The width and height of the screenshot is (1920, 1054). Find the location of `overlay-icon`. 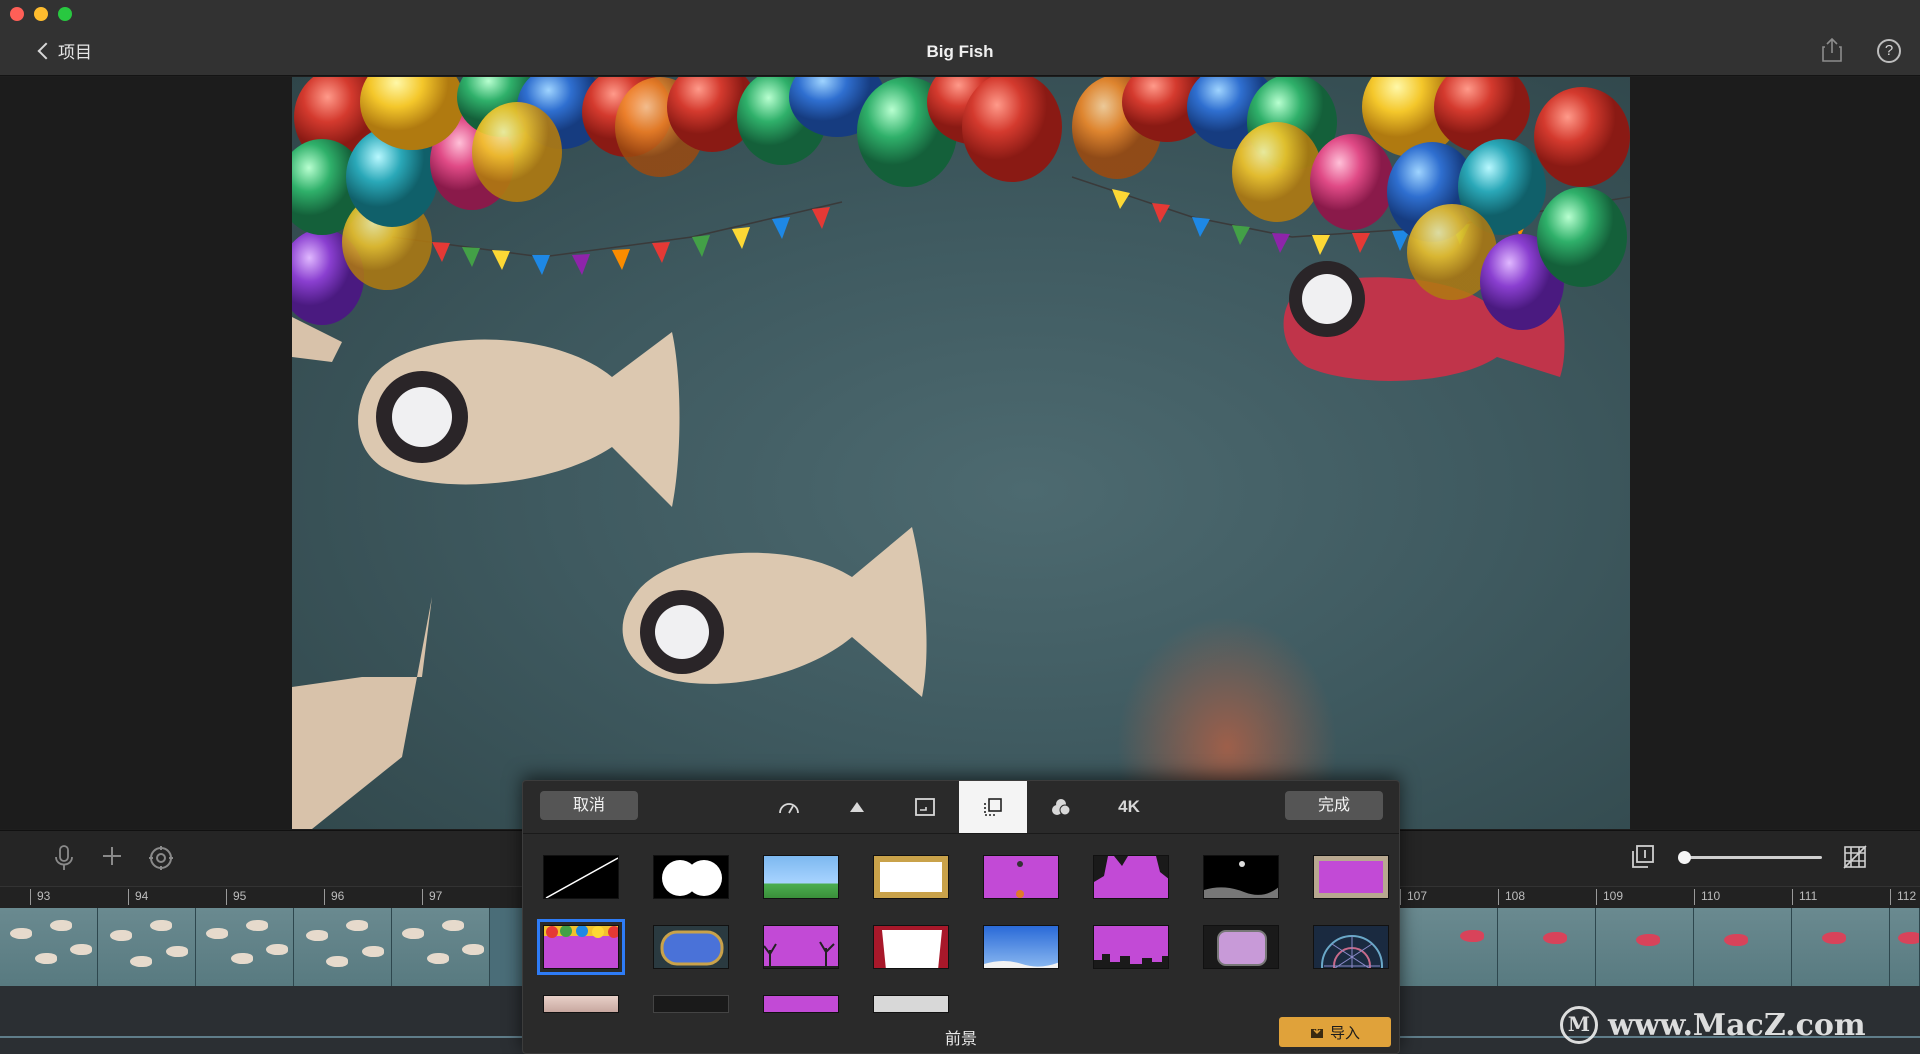

overlay-icon is located at coordinates (993, 807).